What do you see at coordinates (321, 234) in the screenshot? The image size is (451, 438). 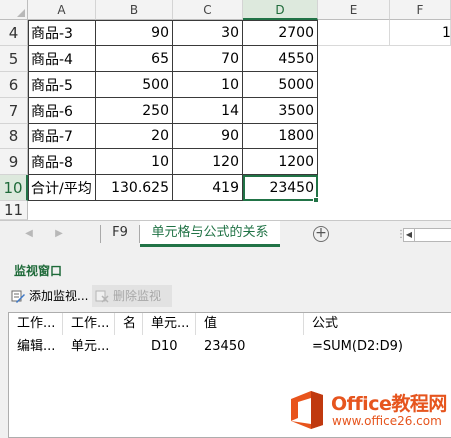 I see `add-sheet-icon: +` at bounding box center [321, 234].